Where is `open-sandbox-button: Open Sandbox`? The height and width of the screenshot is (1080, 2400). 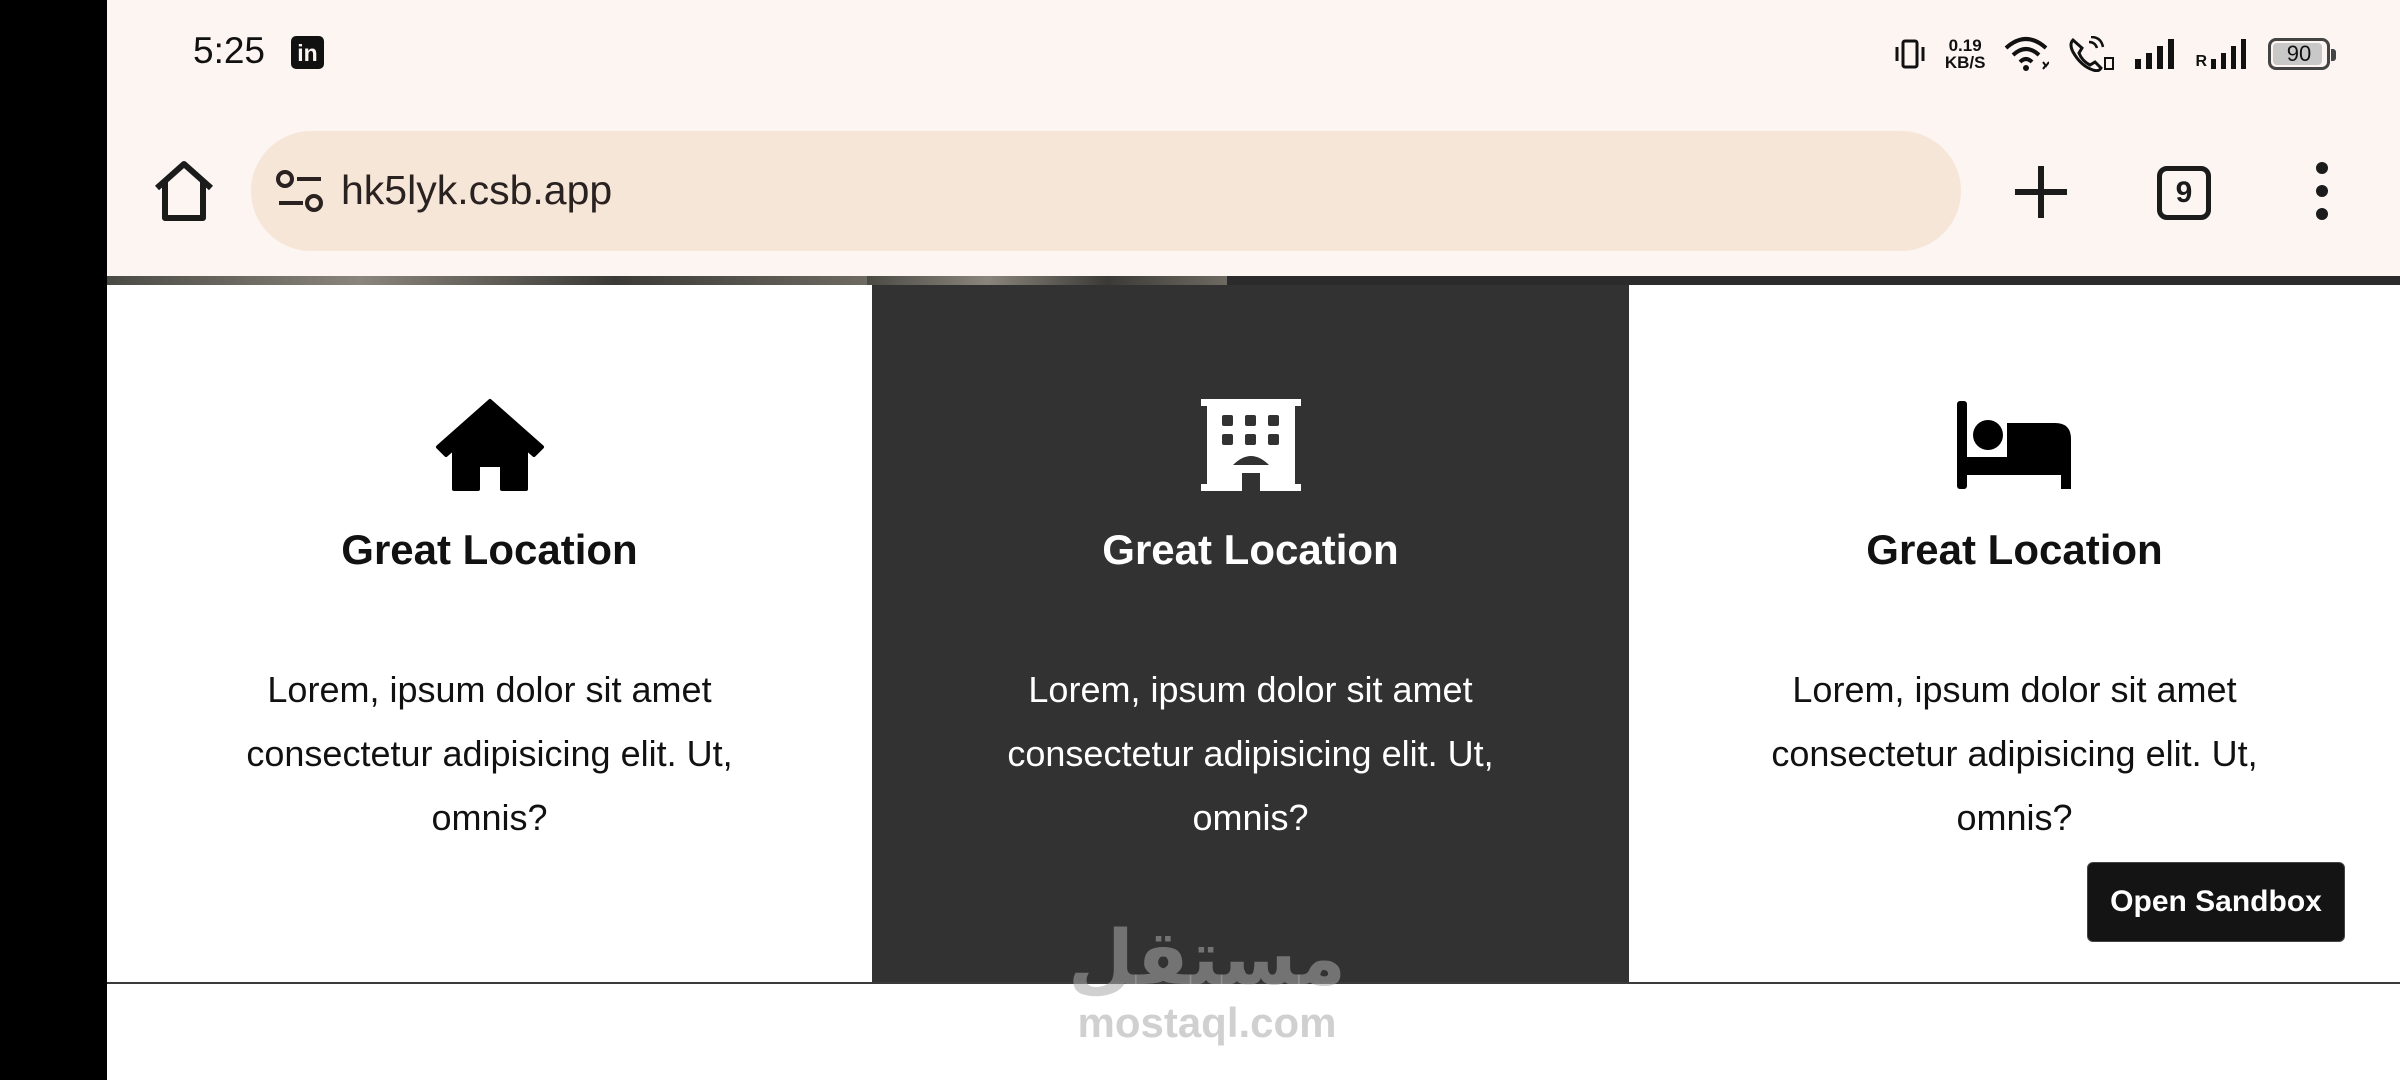
open-sandbox-button: Open Sandbox is located at coordinates (2216, 902).